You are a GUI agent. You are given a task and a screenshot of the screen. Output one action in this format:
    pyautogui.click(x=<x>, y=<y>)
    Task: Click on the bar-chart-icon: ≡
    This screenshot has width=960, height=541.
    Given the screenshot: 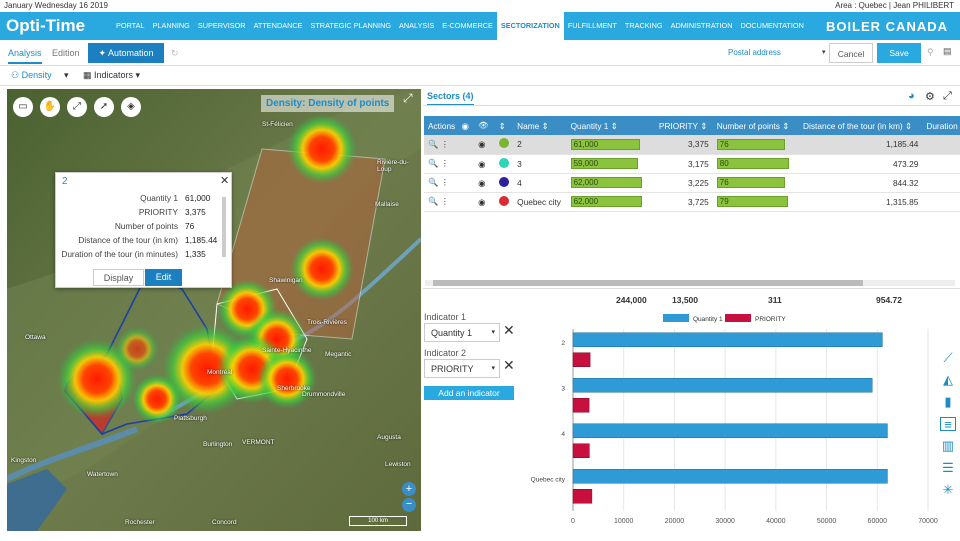 What is the action you would take?
    pyautogui.click(x=948, y=424)
    